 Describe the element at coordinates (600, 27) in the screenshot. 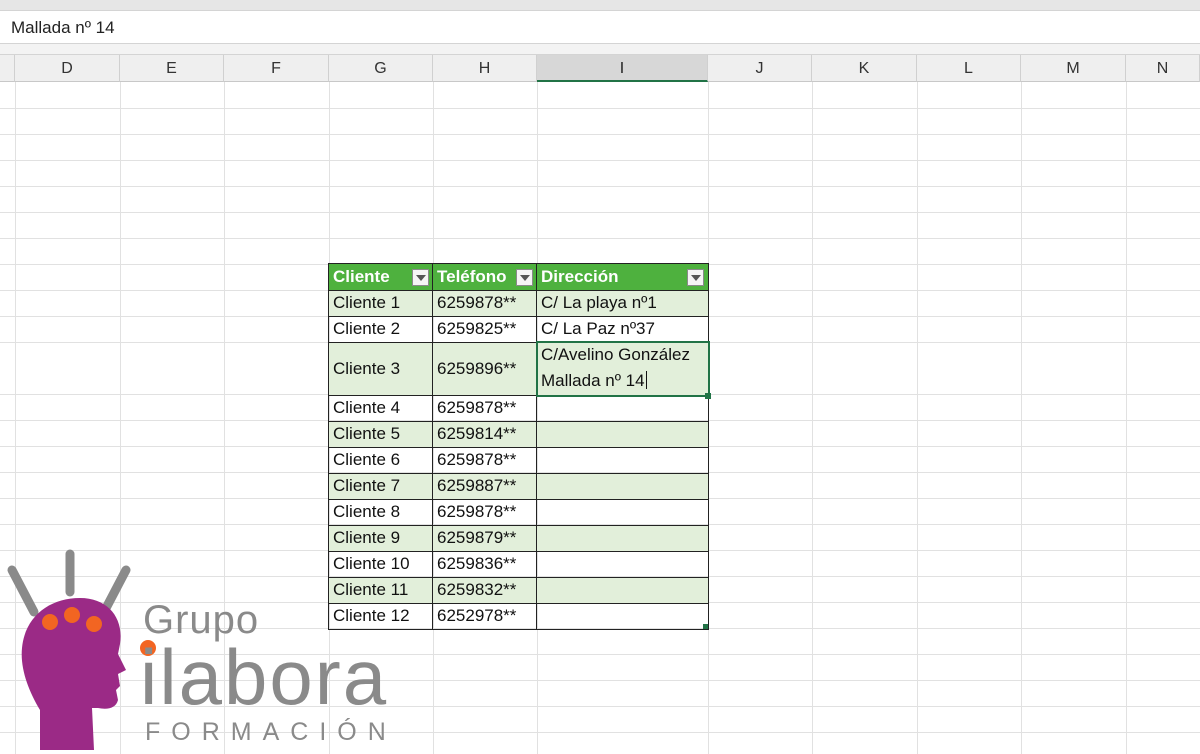

I see `formula-bar: Mallada nº 14` at that location.